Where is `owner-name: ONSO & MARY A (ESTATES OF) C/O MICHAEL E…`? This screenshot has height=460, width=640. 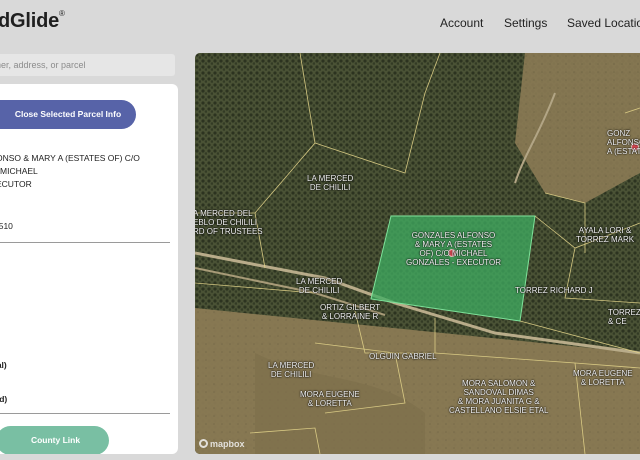 owner-name: ONSO & MARY A (ESTATES OF) C/O MICHAEL E… is located at coordinates (89, 171).